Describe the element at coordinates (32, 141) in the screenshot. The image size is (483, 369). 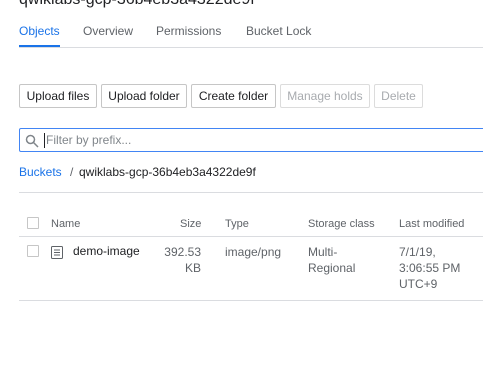
I see `search-icon` at that location.